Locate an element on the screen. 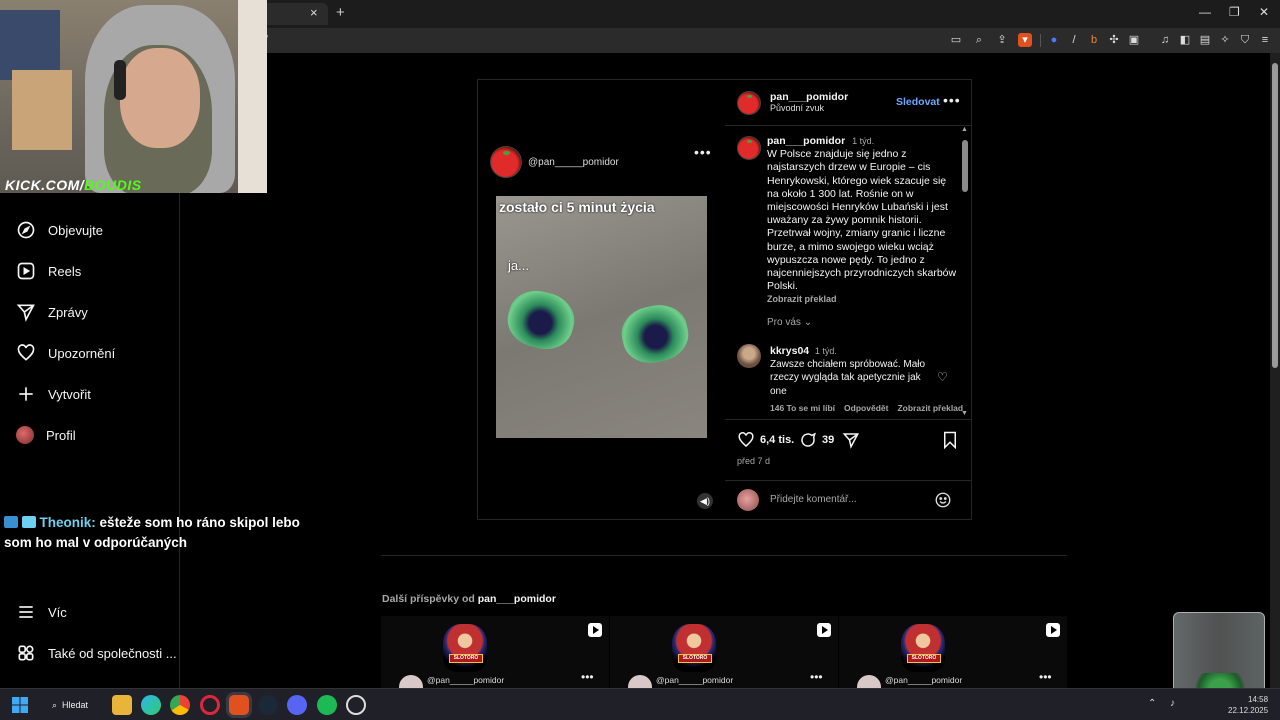 Image resolution: width=1280 pixels, height=720 pixels. like-button: 6,4 tis. is located at coordinates (765, 440).